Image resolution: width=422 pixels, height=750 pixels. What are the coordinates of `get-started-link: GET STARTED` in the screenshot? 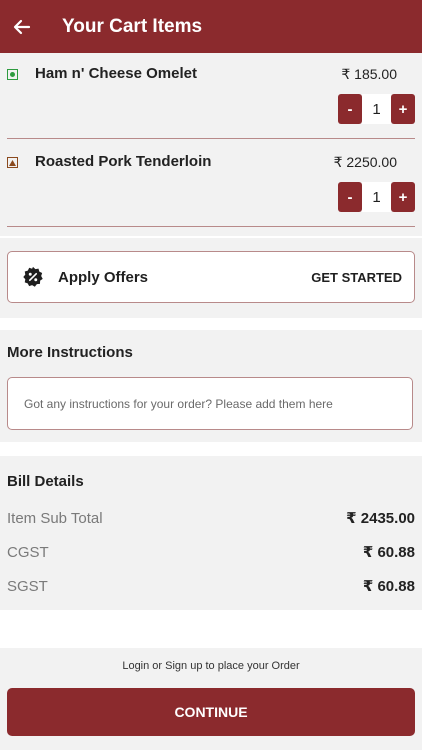 It's located at (356, 277).